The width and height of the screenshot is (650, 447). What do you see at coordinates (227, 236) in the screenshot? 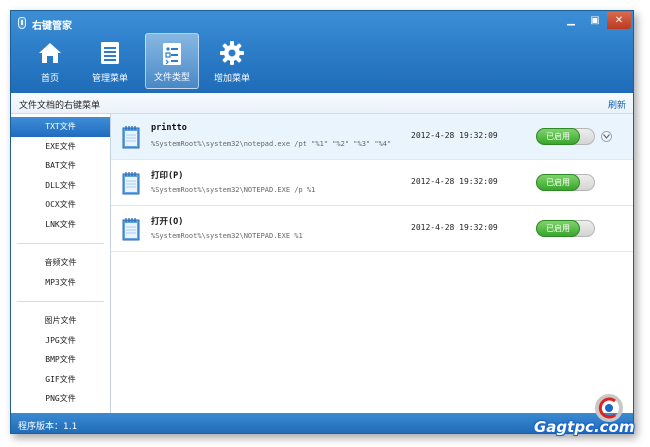
I see `entry-command: %SystemRoot%\system32\NOTEPAD.EXE %1` at bounding box center [227, 236].